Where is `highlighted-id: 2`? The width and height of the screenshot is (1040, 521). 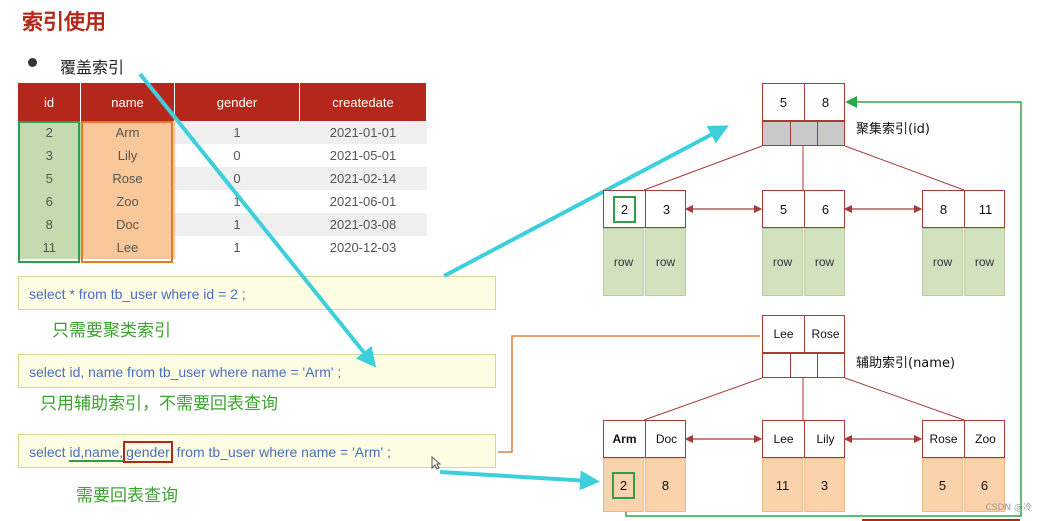
highlighted-id: 2 is located at coordinates (623, 485).